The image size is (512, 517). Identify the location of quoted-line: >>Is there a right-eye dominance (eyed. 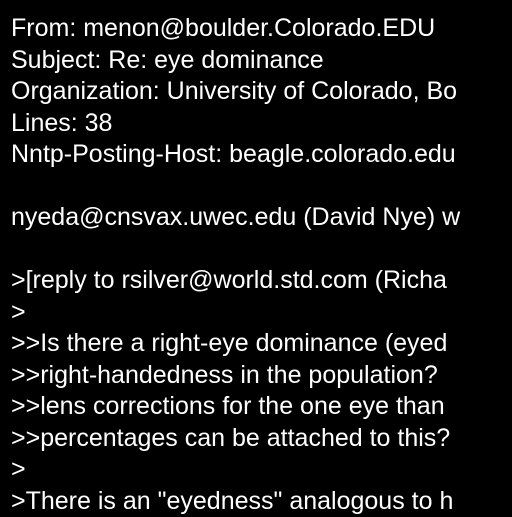
(261, 344).